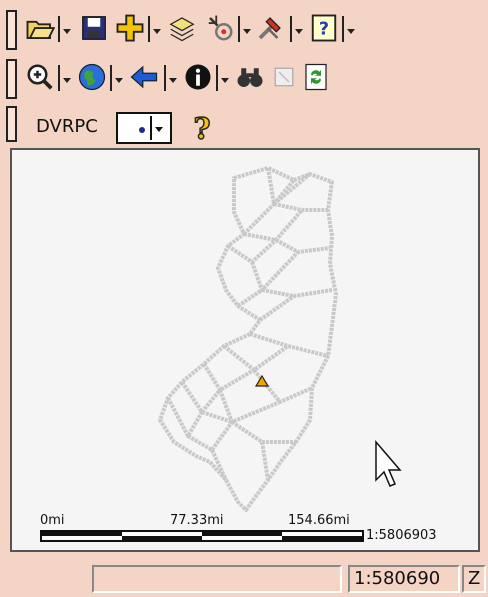 The image size is (488, 597). Describe the element at coordinates (130, 28) in the screenshot. I see `add-data-icon` at that location.